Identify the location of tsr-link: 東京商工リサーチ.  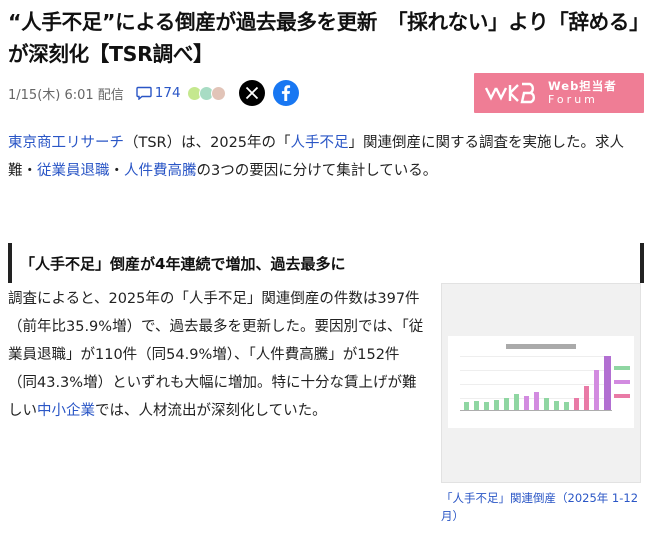
(66, 143).